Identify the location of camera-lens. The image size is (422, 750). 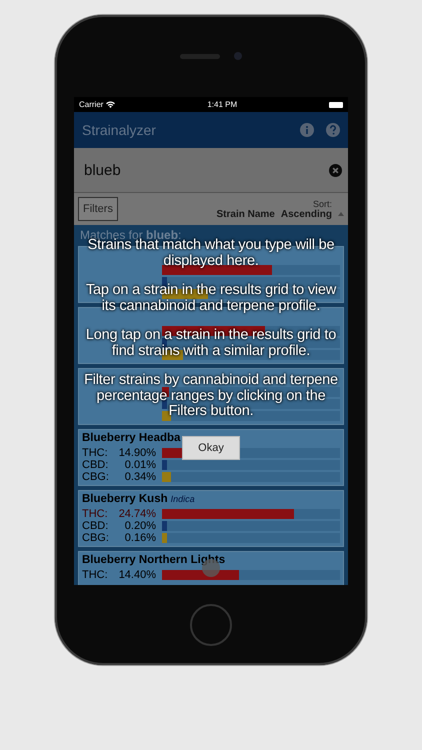
(238, 56).